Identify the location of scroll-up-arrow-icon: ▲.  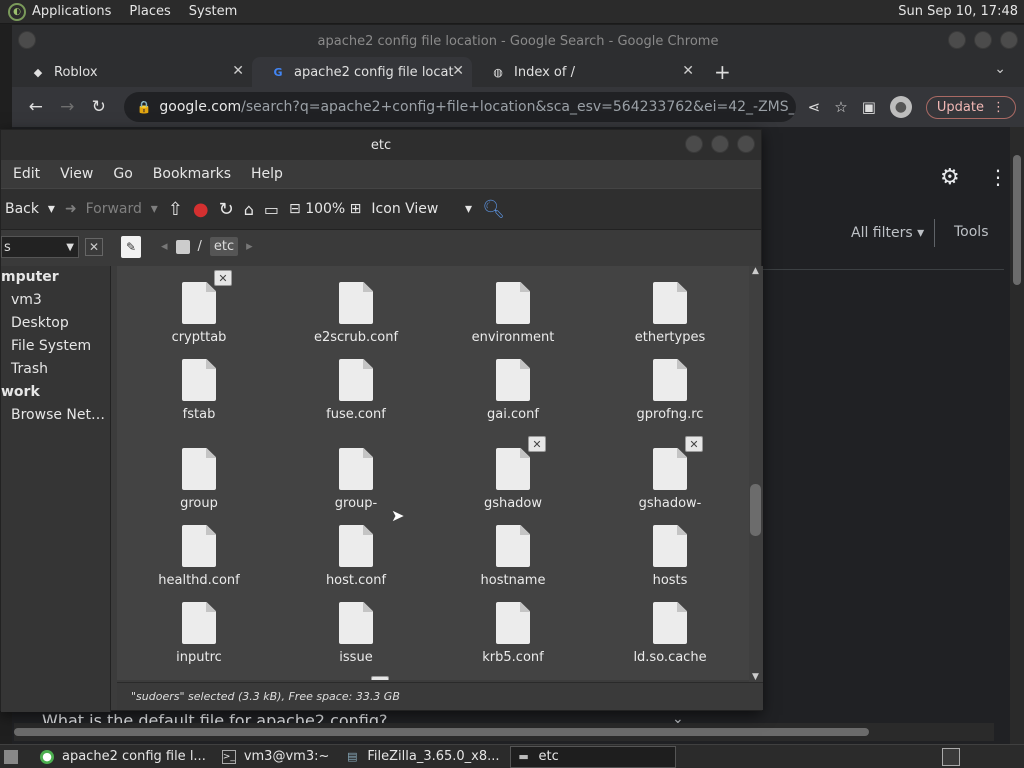
(755, 271).